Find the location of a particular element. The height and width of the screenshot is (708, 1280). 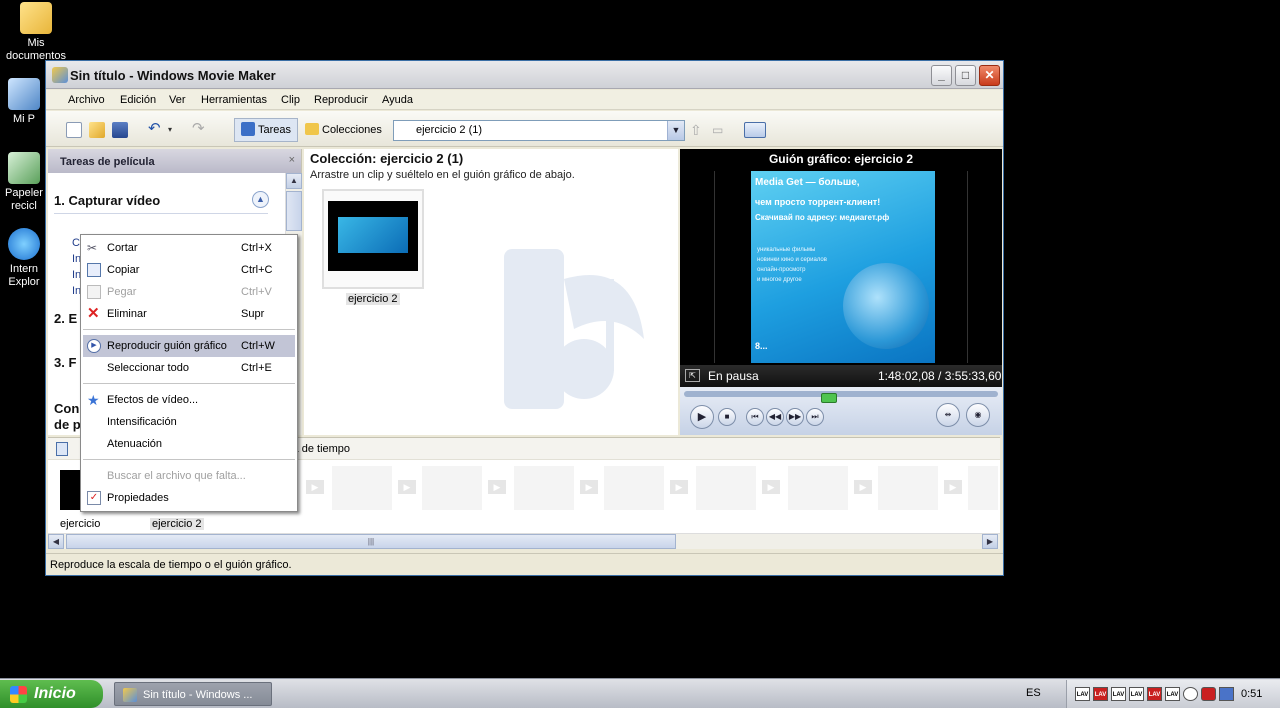

maximize-button: □ is located at coordinates (965, 75).